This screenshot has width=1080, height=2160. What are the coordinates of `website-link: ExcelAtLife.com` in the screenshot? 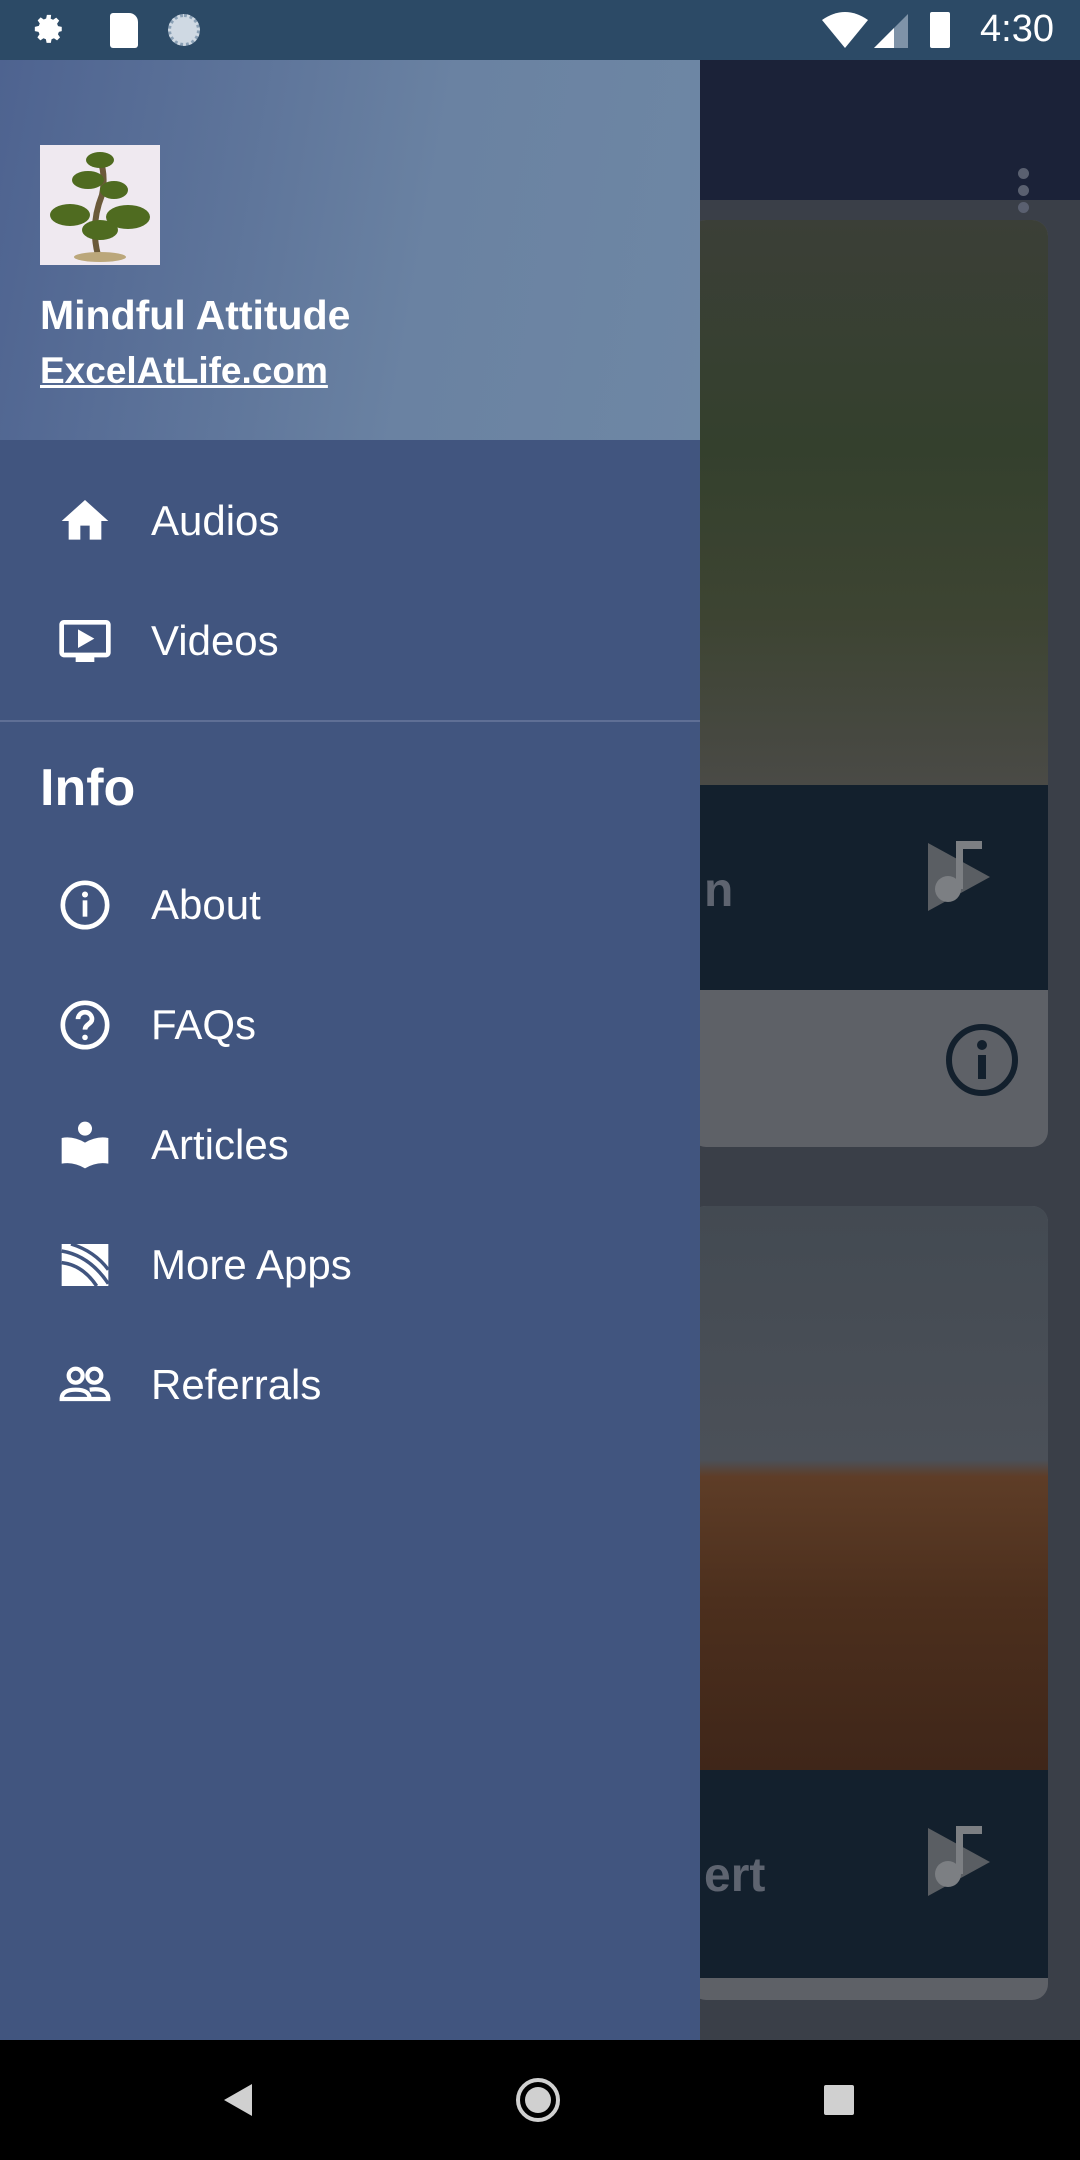 It's located at (184, 371).